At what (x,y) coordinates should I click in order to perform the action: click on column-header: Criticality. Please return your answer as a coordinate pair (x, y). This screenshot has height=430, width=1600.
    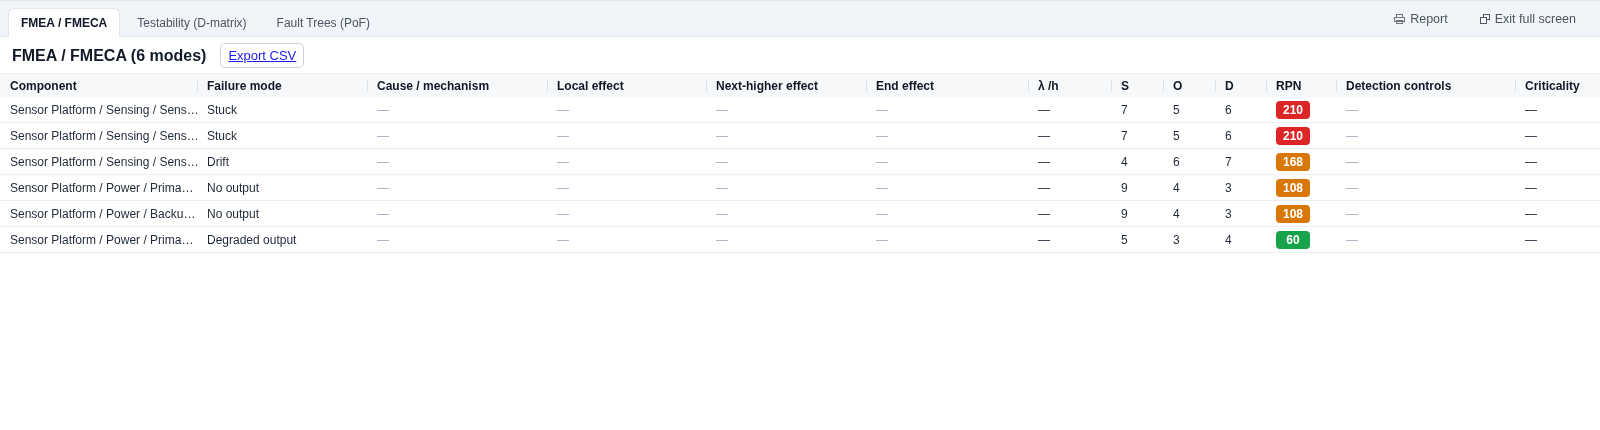
    Looking at the image, I should click on (1557, 85).